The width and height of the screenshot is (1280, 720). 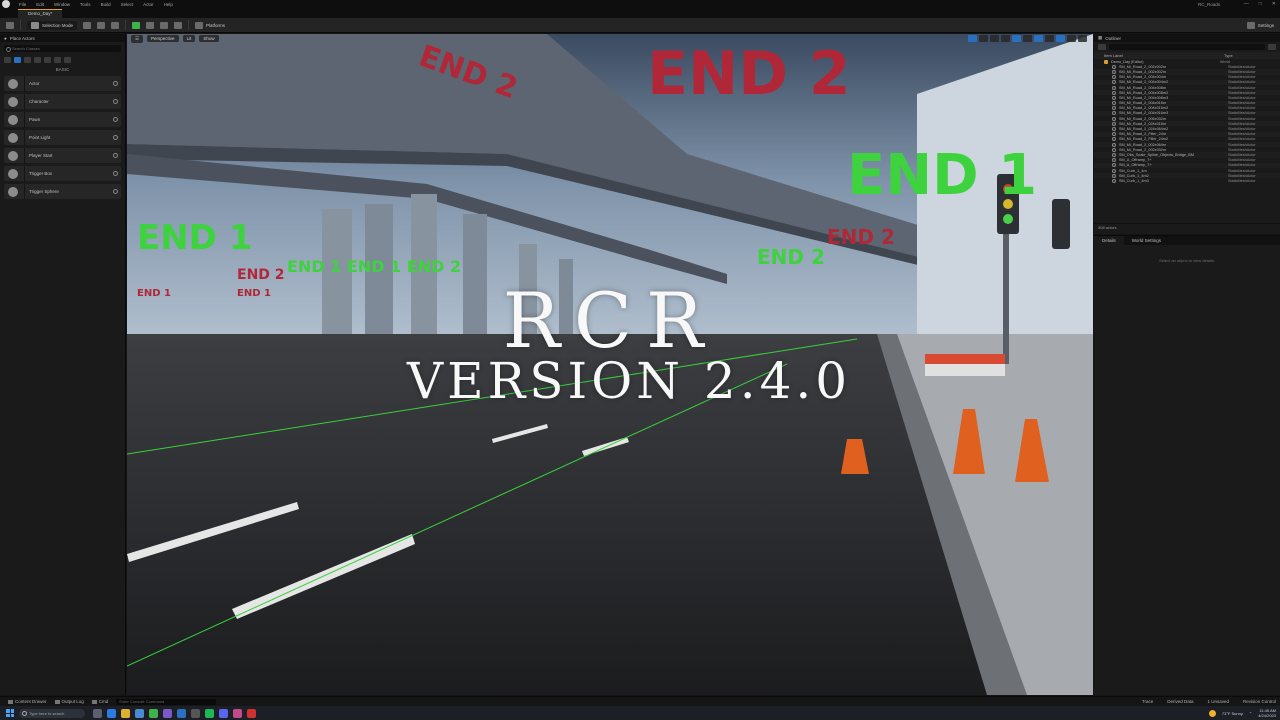 What do you see at coordinates (210, 25) in the screenshot?
I see `platforms-button: Platforms` at bounding box center [210, 25].